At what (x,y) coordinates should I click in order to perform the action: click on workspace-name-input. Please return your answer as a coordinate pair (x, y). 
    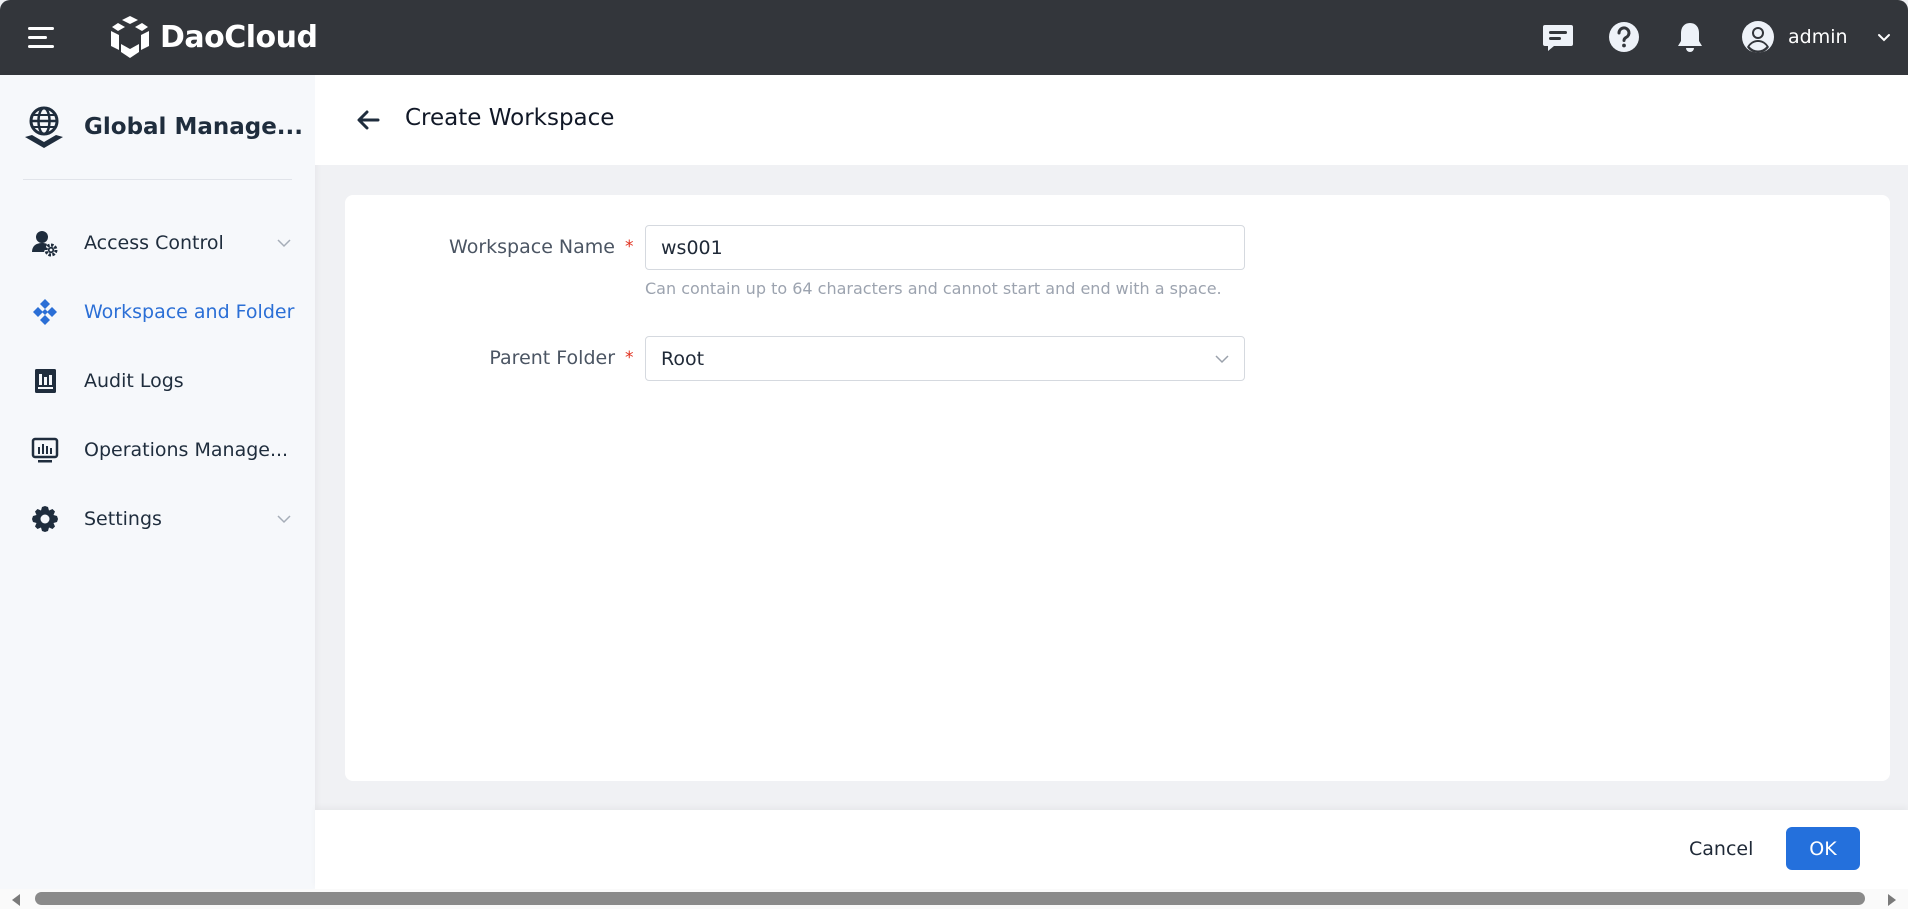
    Looking at the image, I should click on (945, 247).